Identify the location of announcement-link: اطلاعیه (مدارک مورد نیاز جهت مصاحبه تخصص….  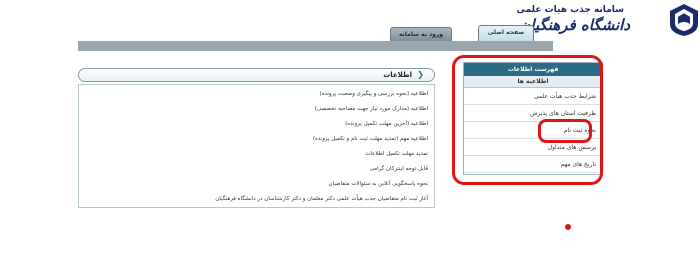
(256, 109).